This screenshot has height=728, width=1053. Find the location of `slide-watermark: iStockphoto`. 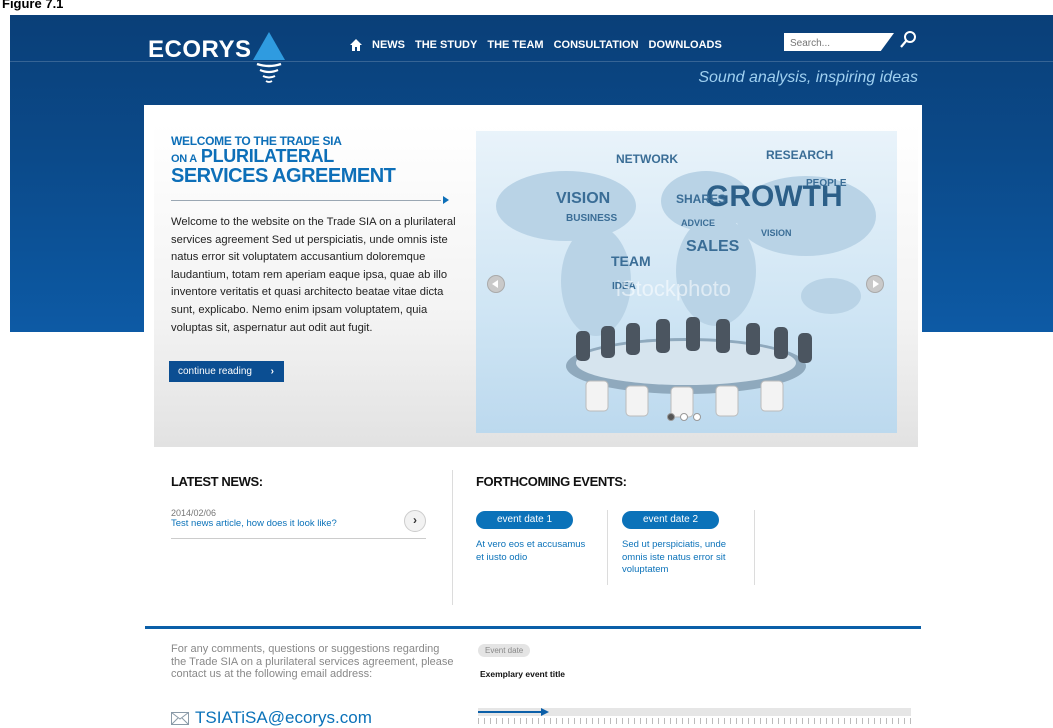

slide-watermark: iStockphoto is located at coordinates (673, 288).